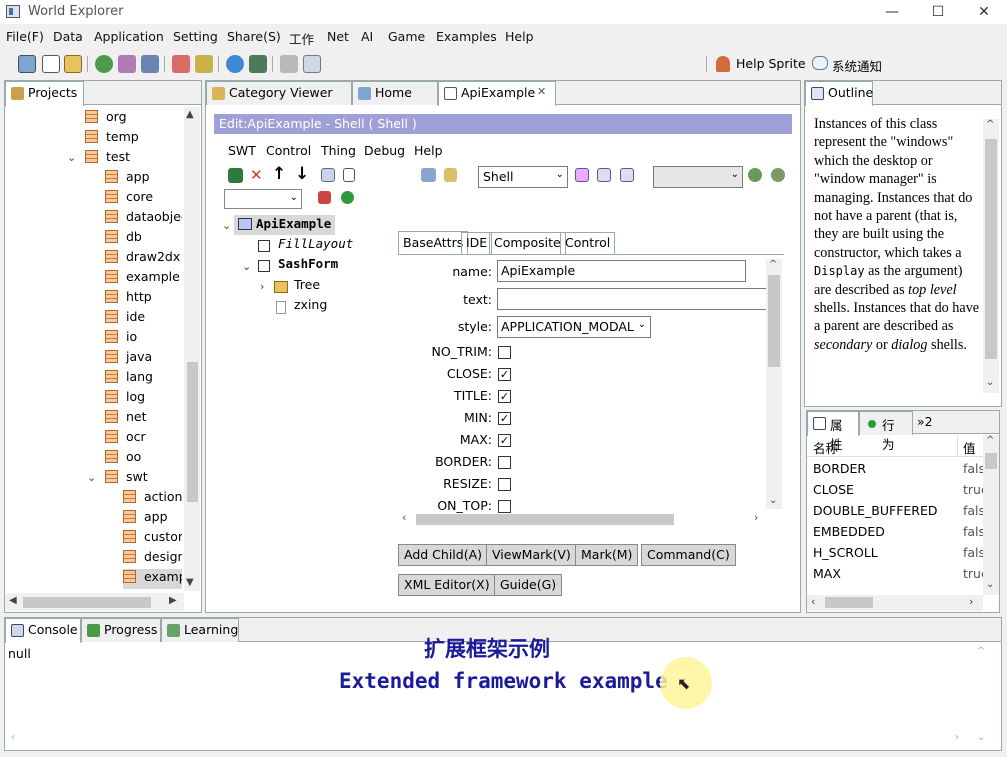  I want to click on minimize-button: —, so click(892, 12).